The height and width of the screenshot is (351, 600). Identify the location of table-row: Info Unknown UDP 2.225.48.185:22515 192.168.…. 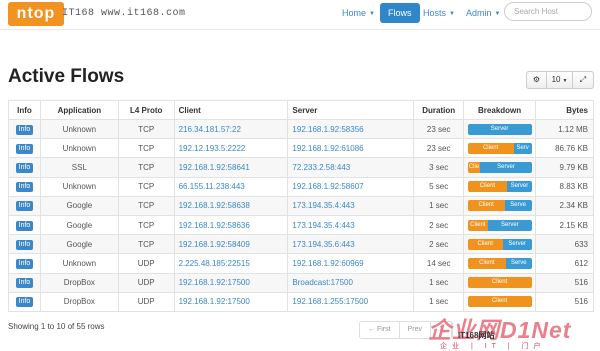
(301, 263).